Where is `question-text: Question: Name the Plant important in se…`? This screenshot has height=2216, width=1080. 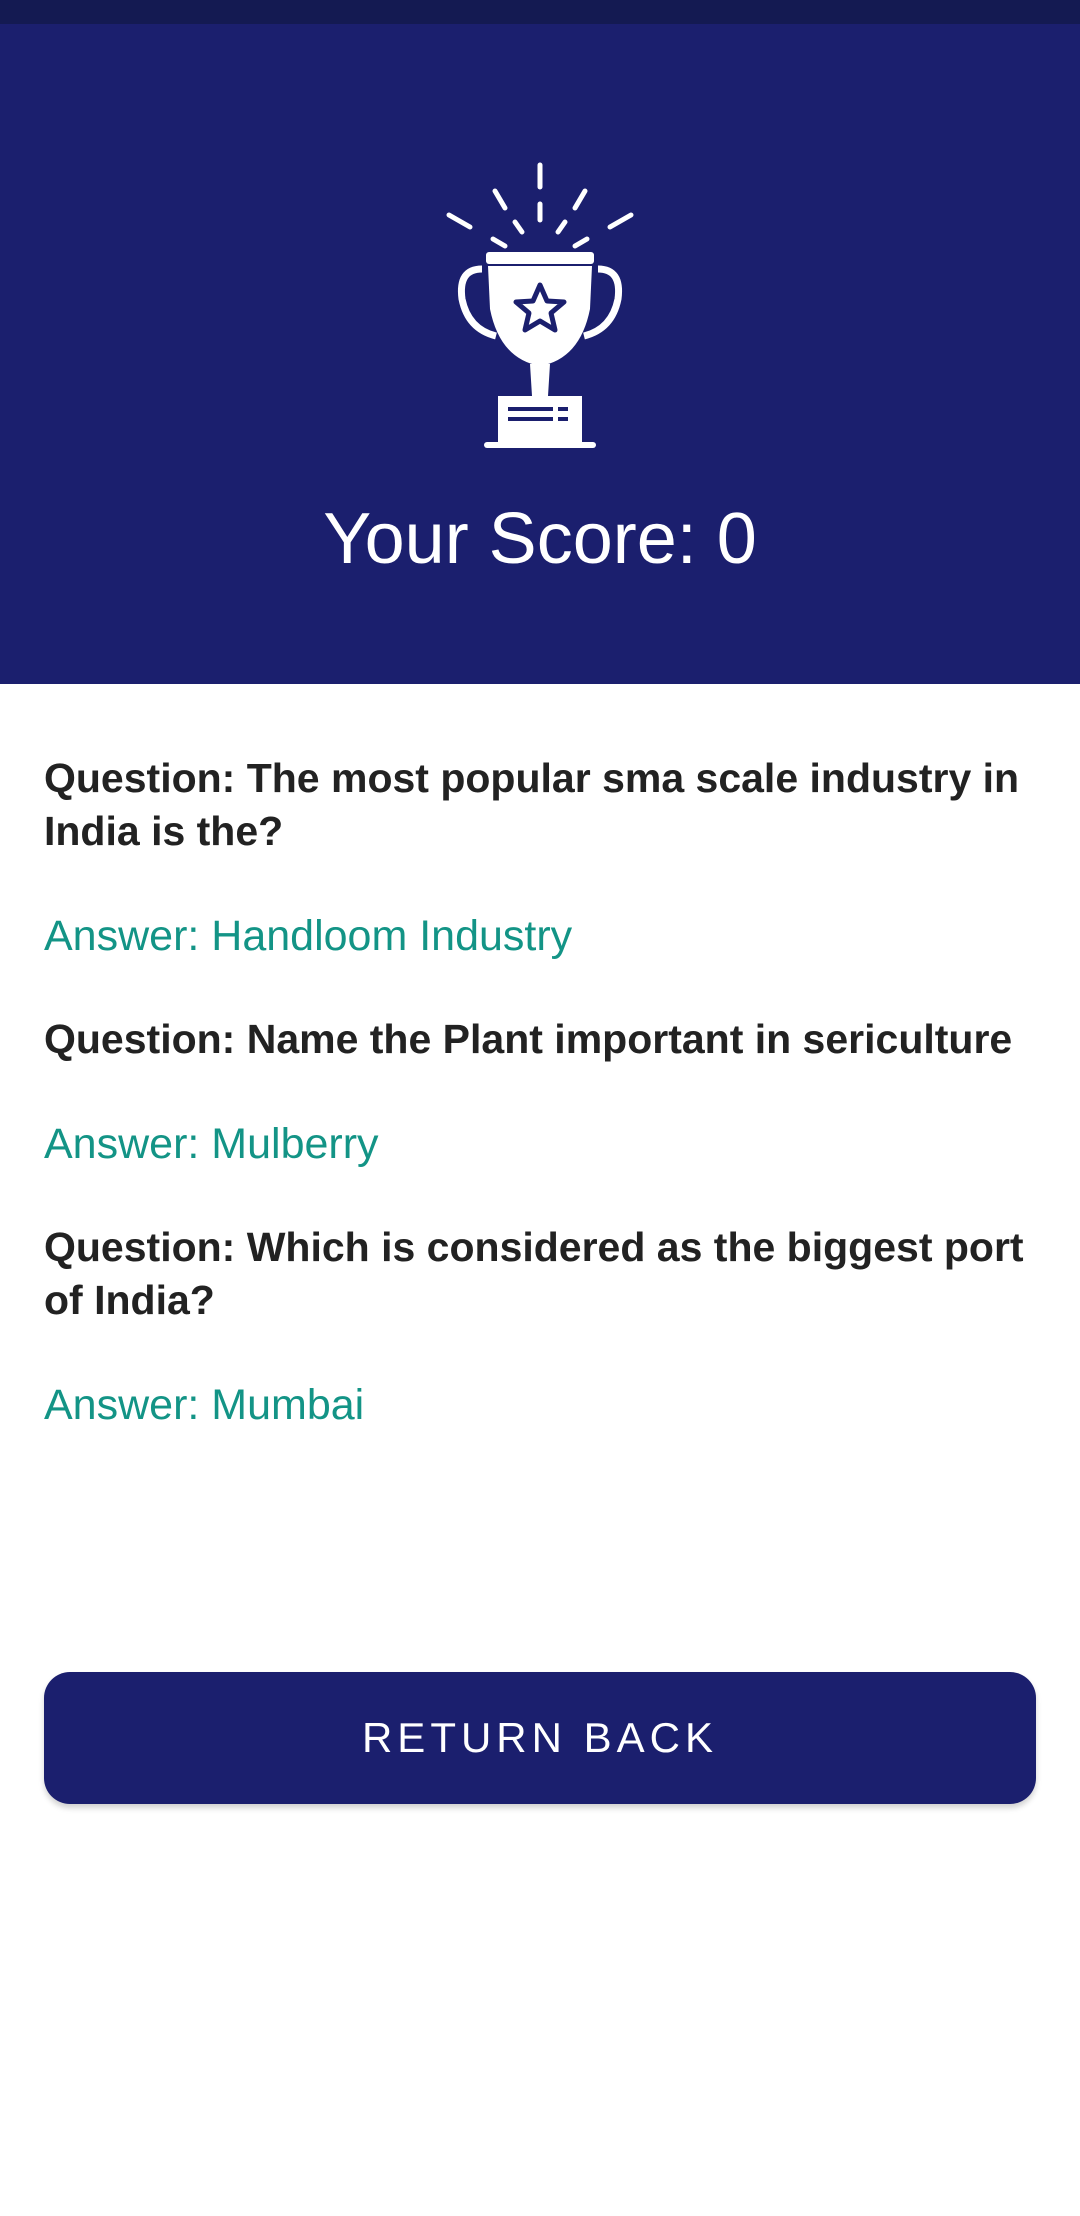
question-text: Question: Name the Plant important in se… is located at coordinates (528, 1039).